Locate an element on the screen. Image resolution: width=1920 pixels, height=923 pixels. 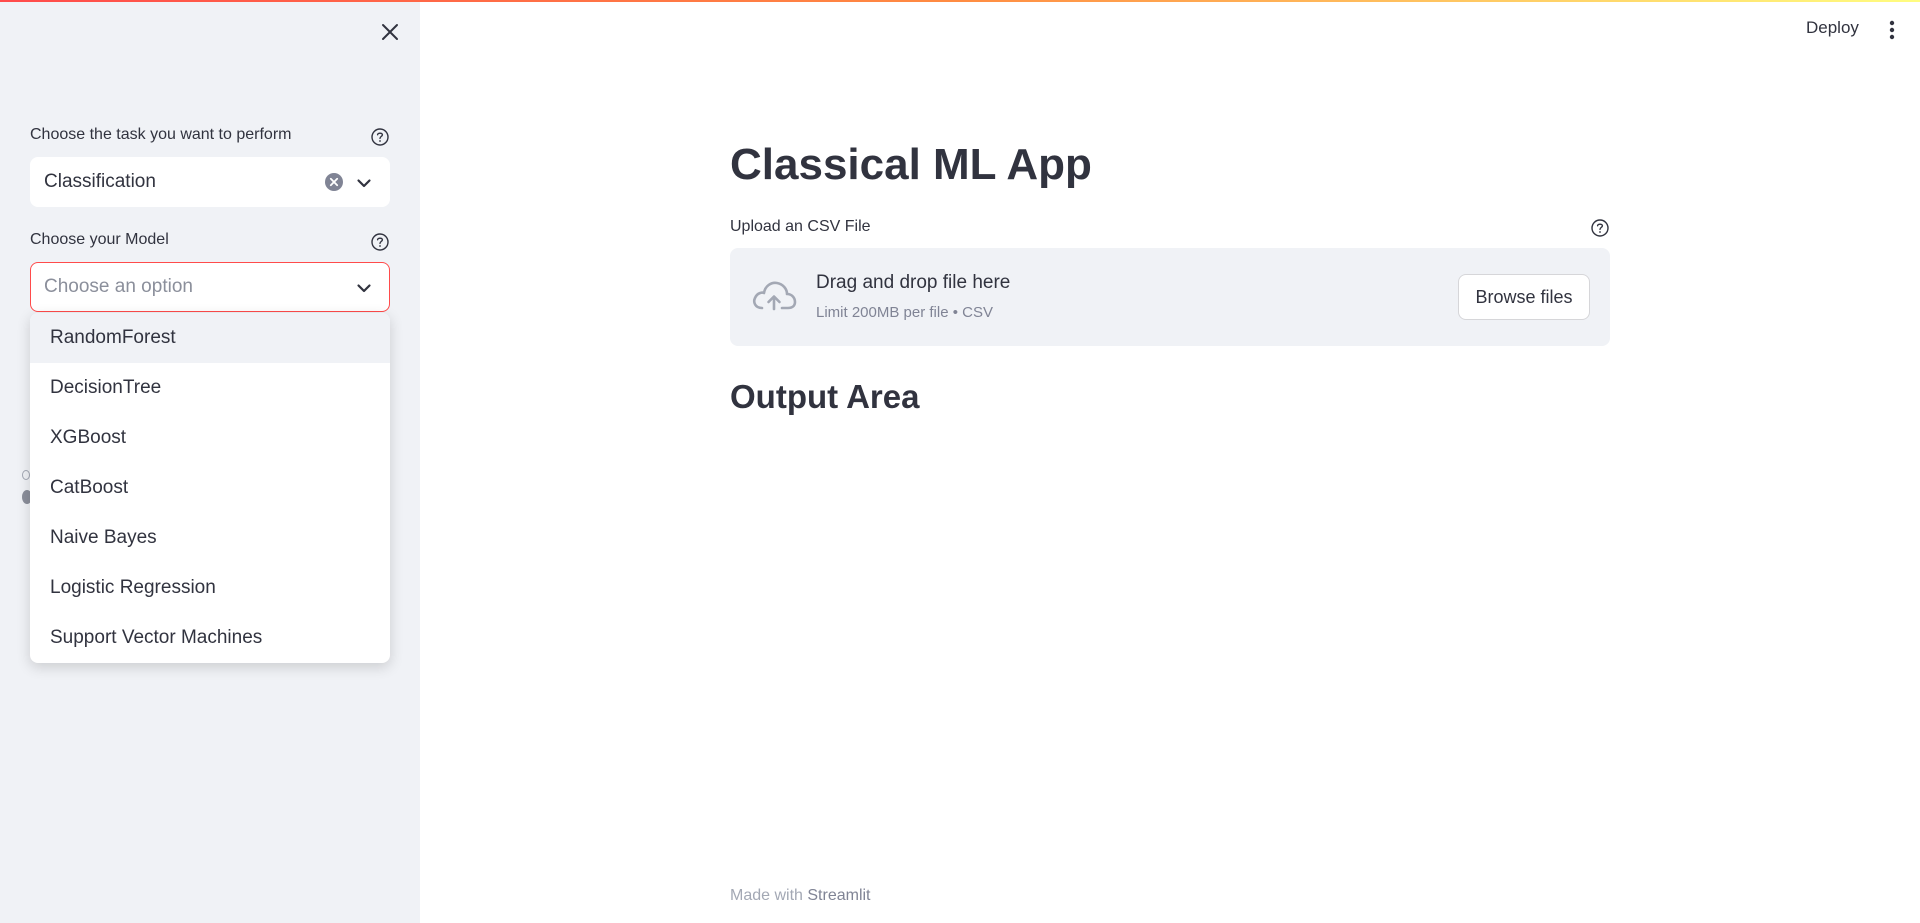
dropdown-option: Naive Bayes is located at coordinates (210, 538).